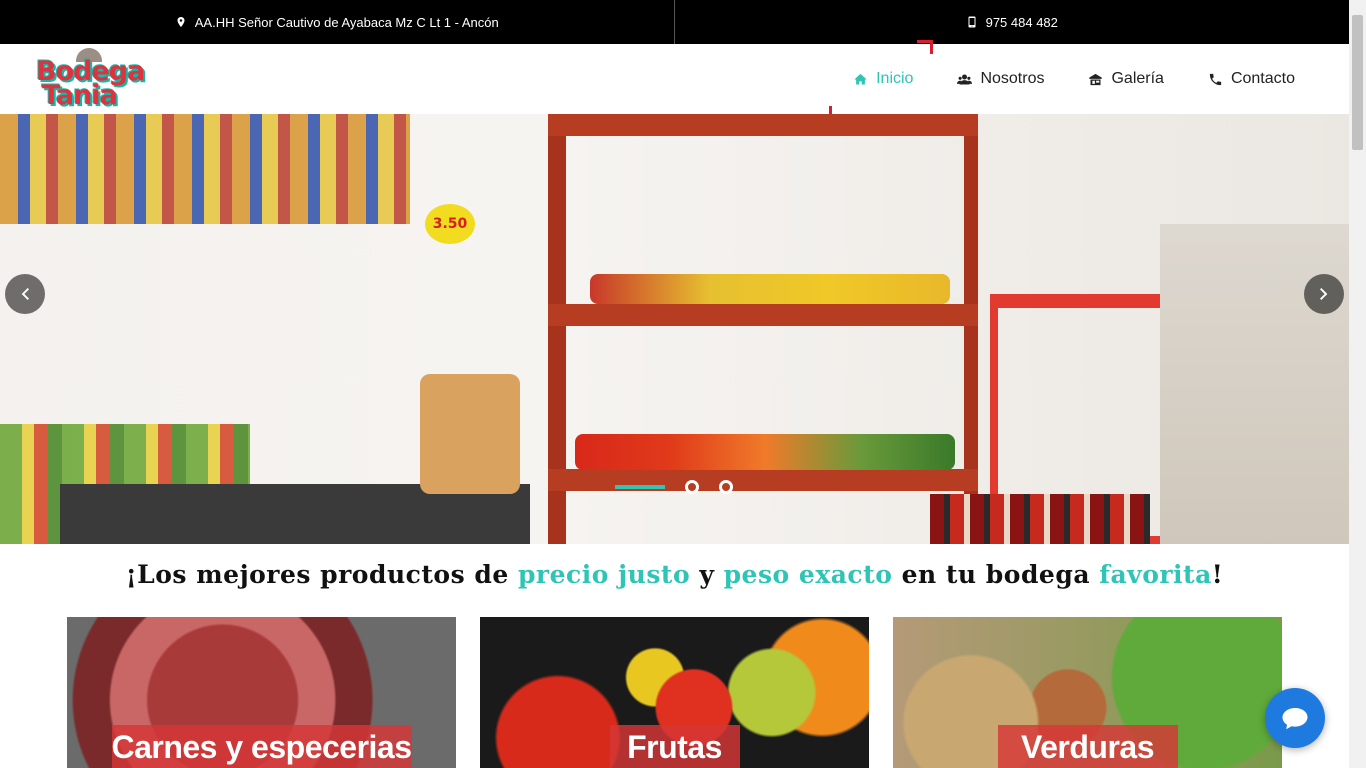  What do you see at coordinates (1096, 79) in the screenshot?
I see `store-icon` at bounding box center [1096, 79].